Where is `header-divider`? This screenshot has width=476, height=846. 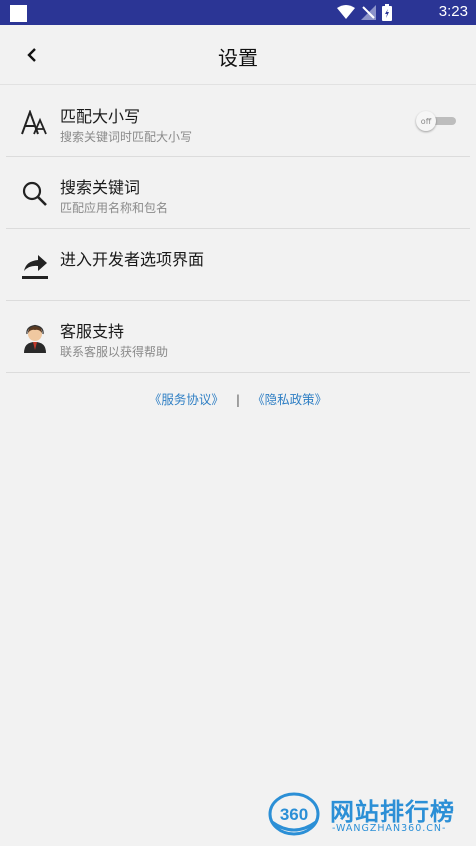
header-divider is located at coordinates (238, 84).